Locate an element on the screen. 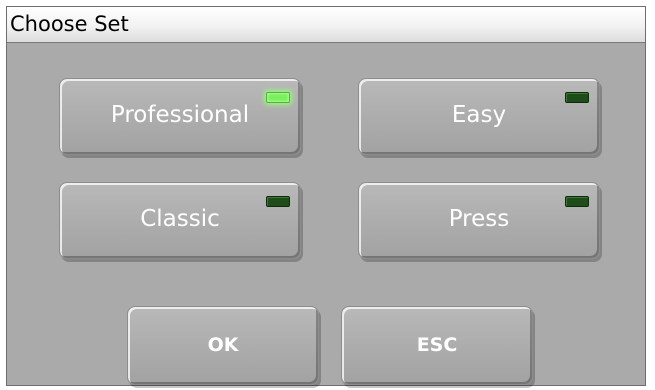  set-button-professional: Professional is located at coordinates (180, 116).